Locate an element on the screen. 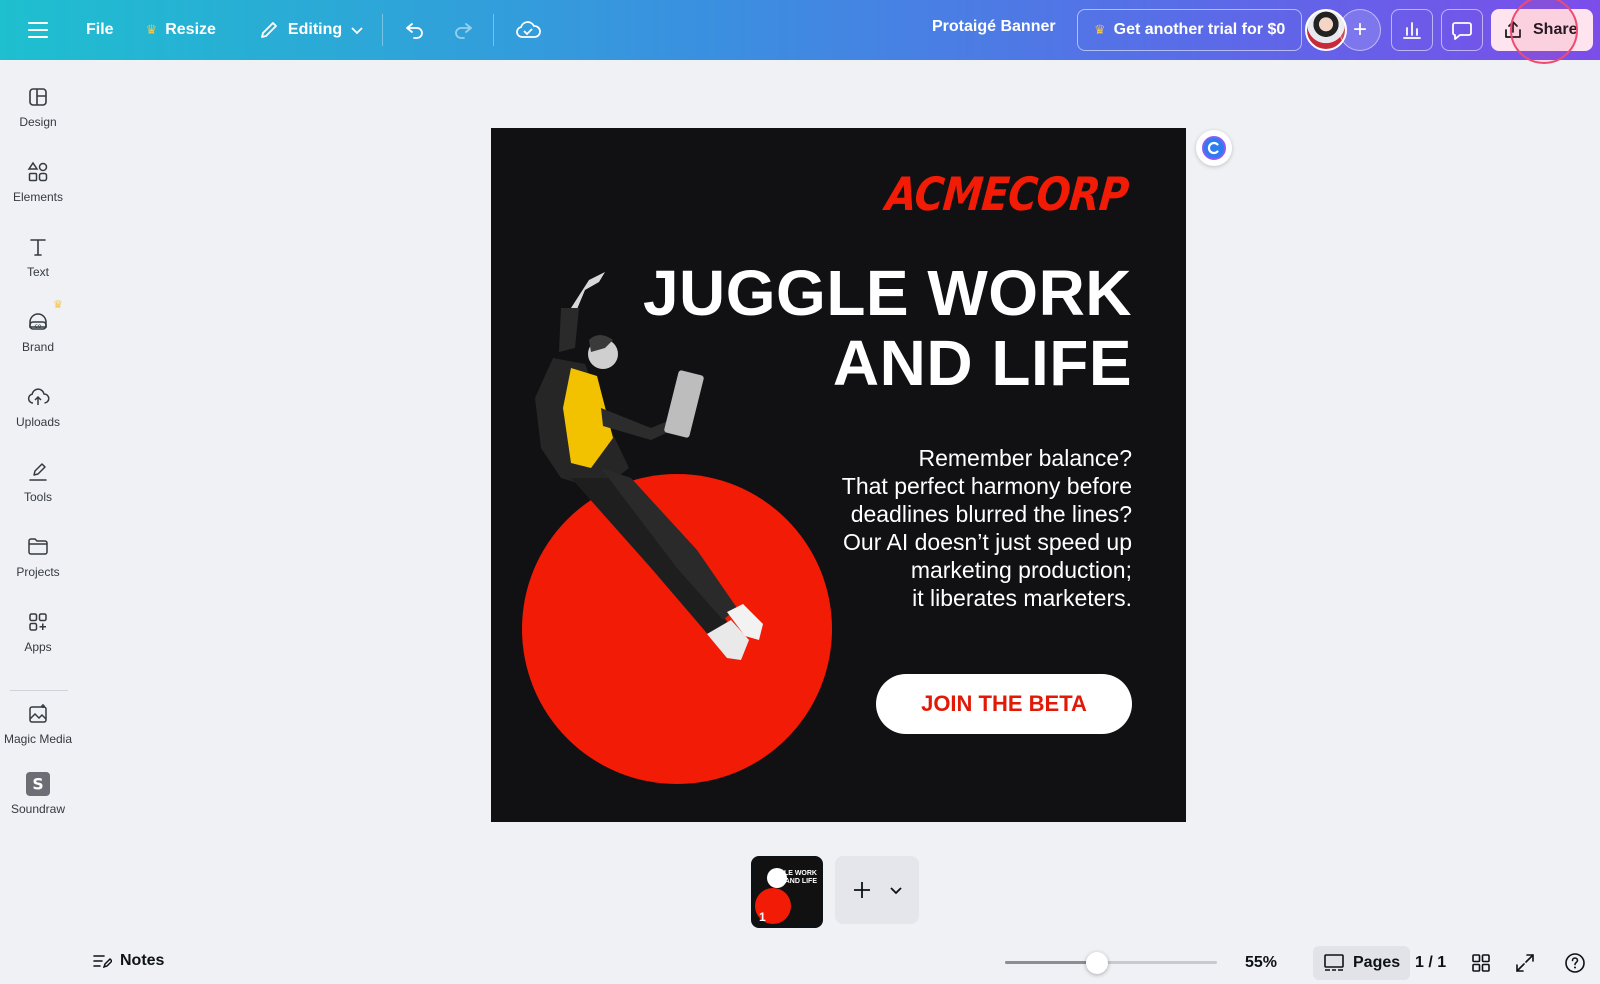  notes-icon is located at coordinates (102, 962).